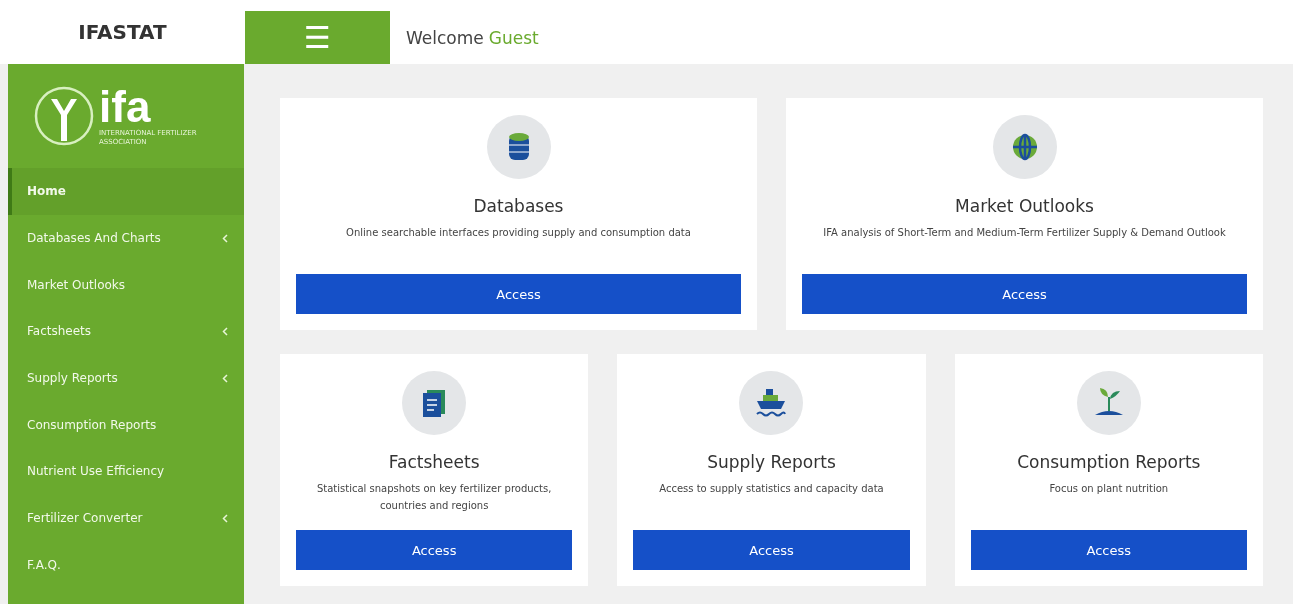 The height and width of the screenshot is (604, 1293). I want to click on welcome-text: Welcome Guest, so click(472, 38).